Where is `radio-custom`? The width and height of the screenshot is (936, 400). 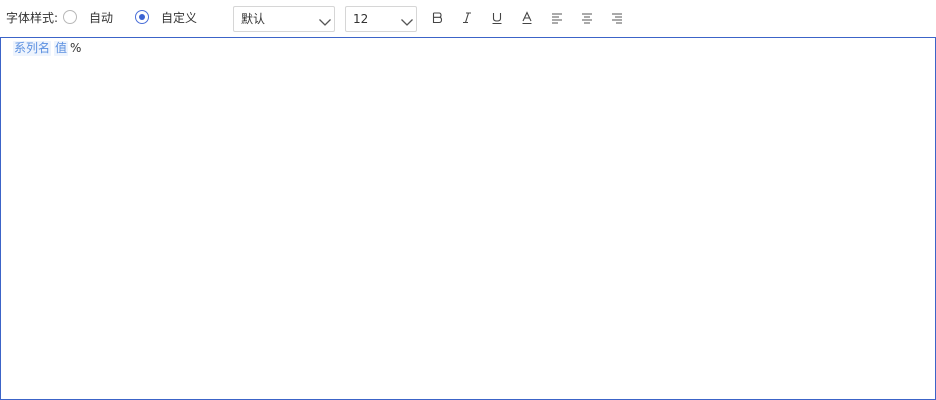
radio-custom is located at coordinates (142, 17).